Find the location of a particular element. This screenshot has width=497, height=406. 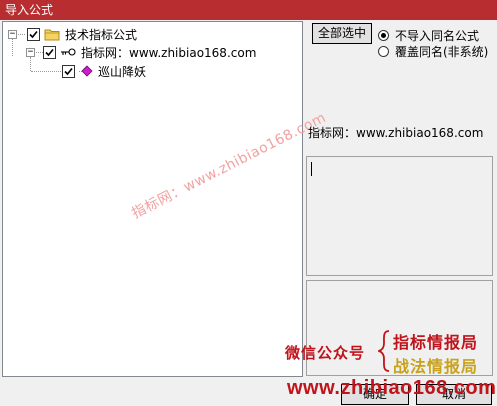

promo-line-1: 指标情报局 is located at coordinates (436, 342).